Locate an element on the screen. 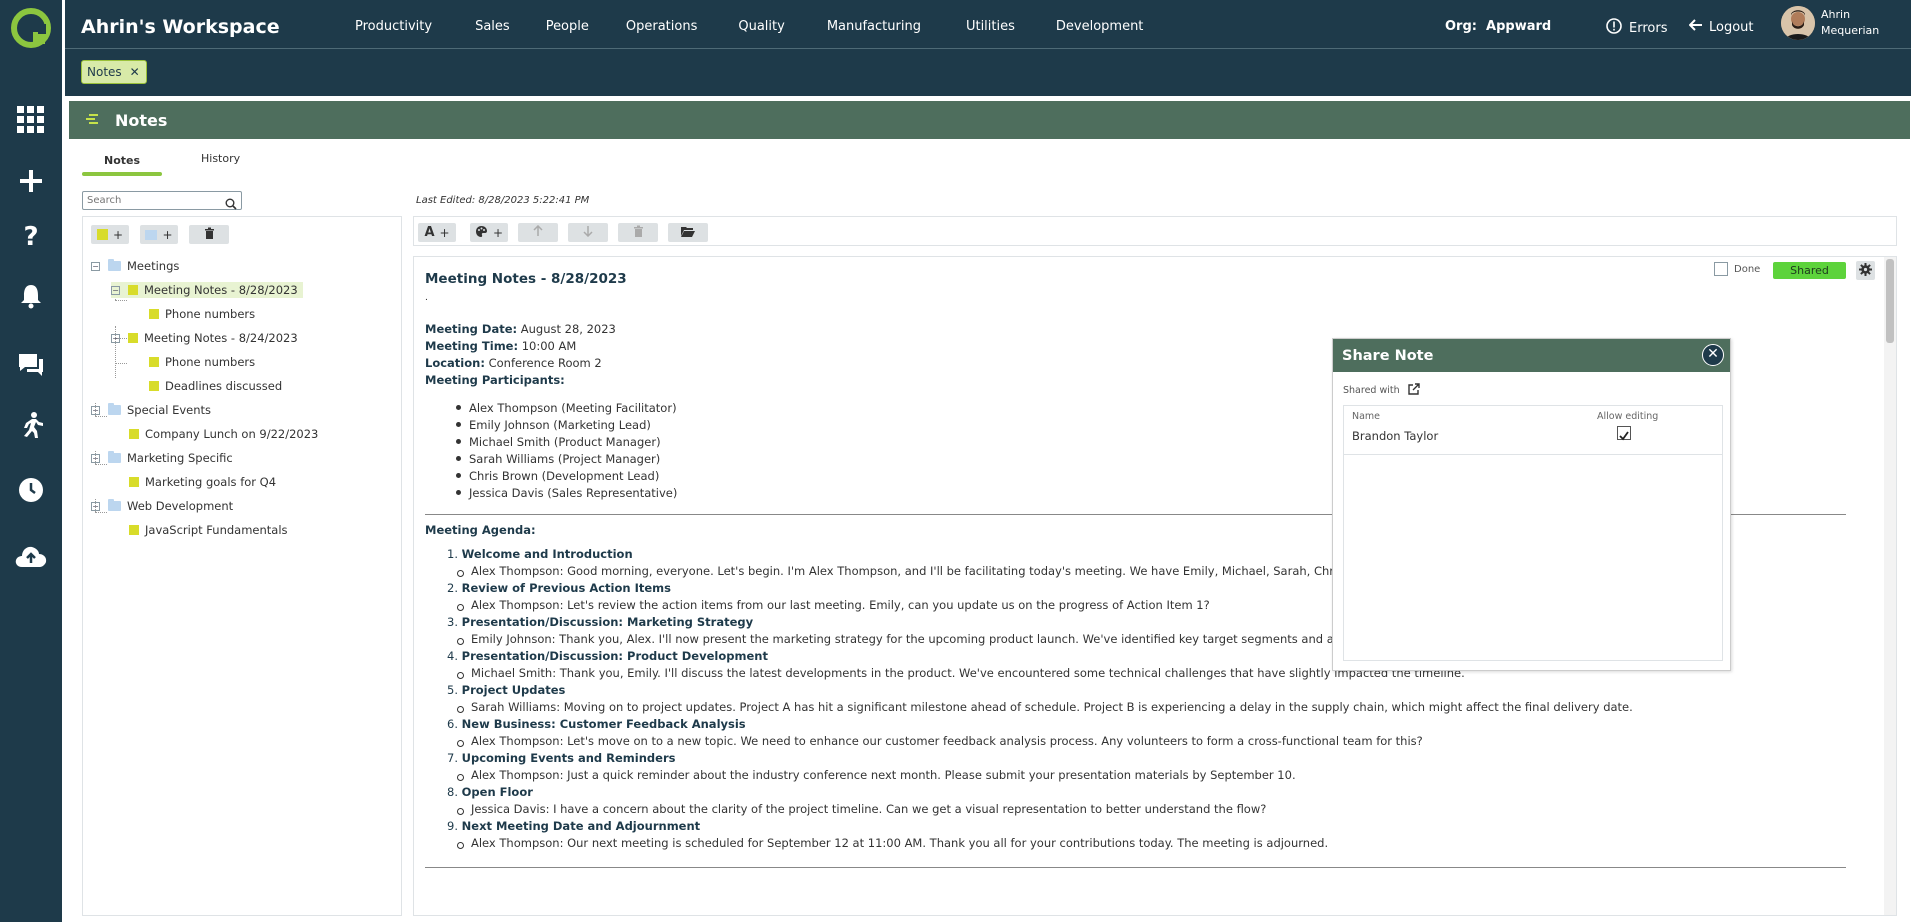  note-title: Meeting Notes - 8/28/2023 is located at coordinates (526, 279).